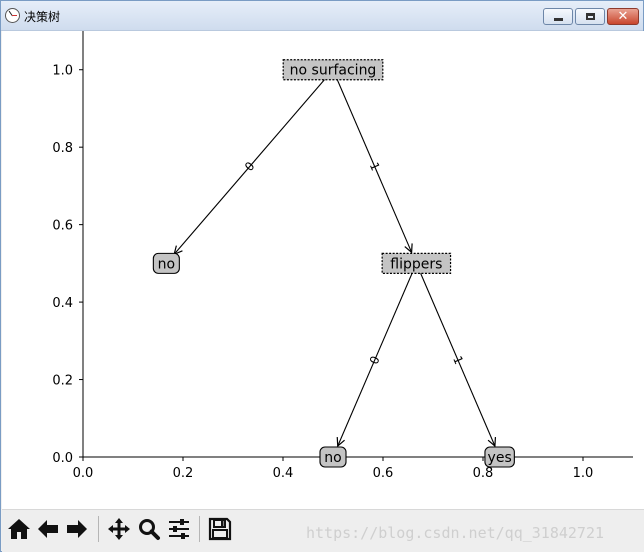 The height and width of the screenshot is (552, 644). What do you see at coordinates (183, 473) in the screenshot?
I see `x-tick-label: 0.2` at bounding box center [183, 473].